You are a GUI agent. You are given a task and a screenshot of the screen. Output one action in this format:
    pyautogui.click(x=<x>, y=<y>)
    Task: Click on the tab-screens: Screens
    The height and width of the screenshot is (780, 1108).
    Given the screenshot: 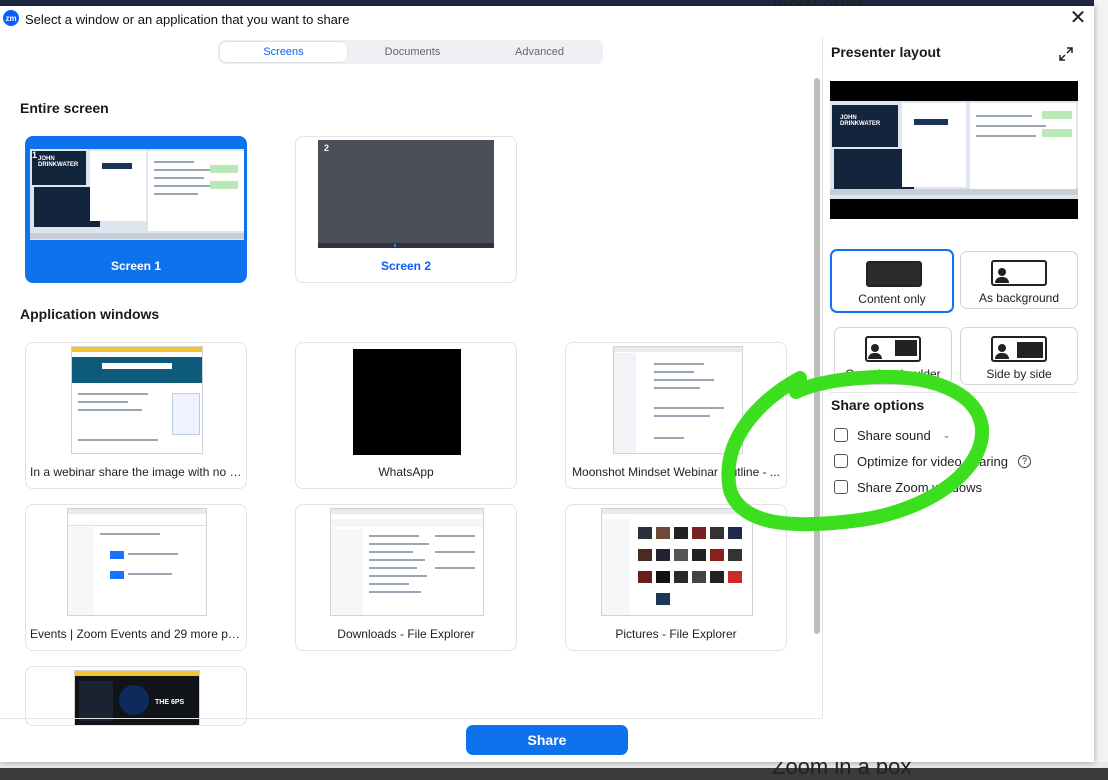 What is the action you would take?
    pyautogui.click(x=283, y=52)
    